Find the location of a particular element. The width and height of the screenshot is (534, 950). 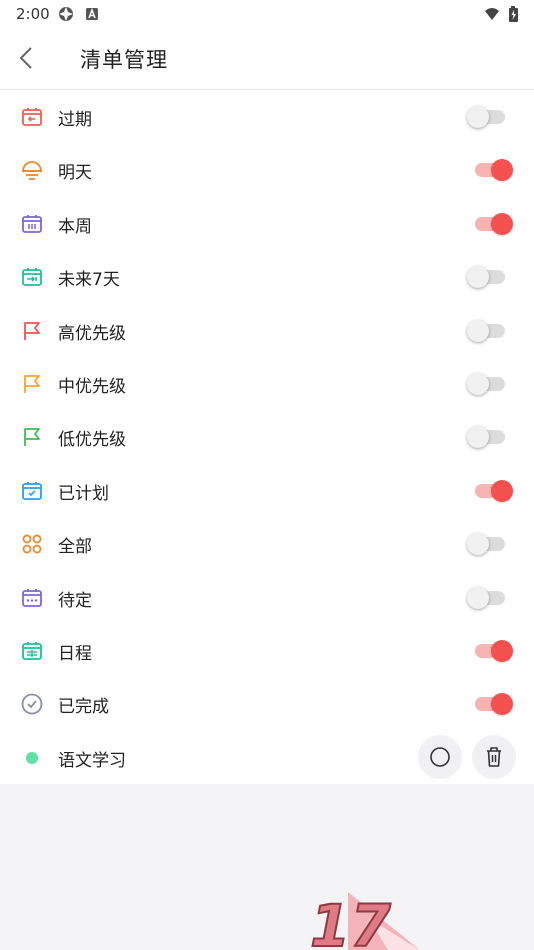

list-item-medium-priority: 中优先级 is located at coordinates (267, 383).